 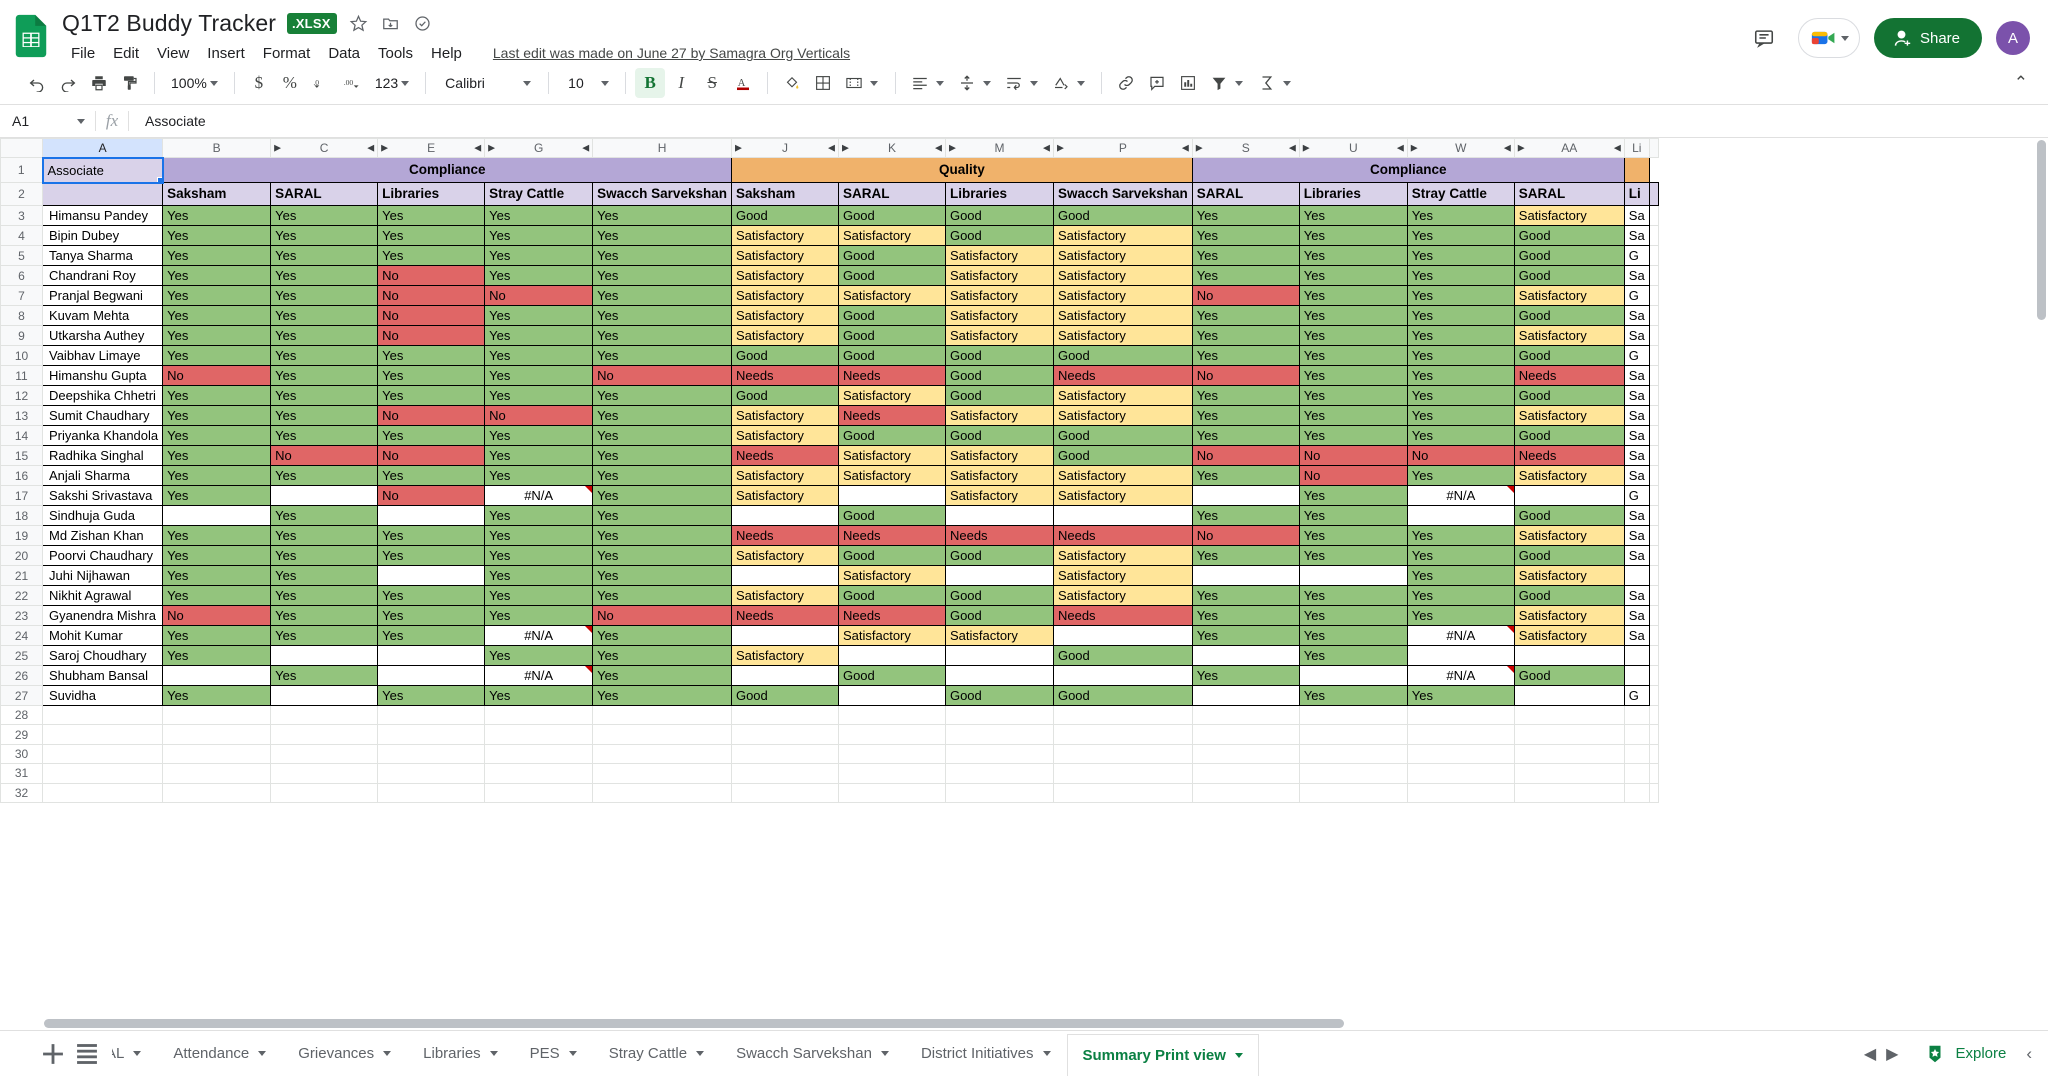 I want to click on redo-icon, so click(x=68, y=83).